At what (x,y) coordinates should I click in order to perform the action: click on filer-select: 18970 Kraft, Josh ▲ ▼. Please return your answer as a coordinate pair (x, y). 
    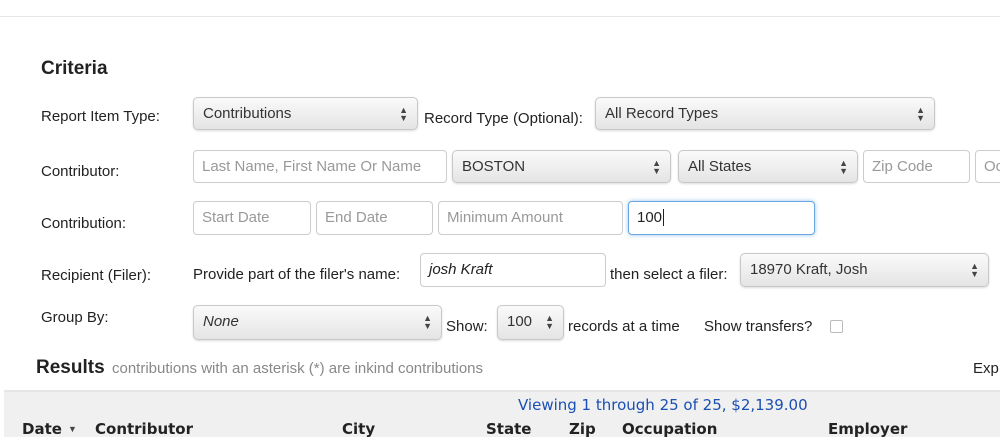
    Looking at the image, I should click on (864, 270).